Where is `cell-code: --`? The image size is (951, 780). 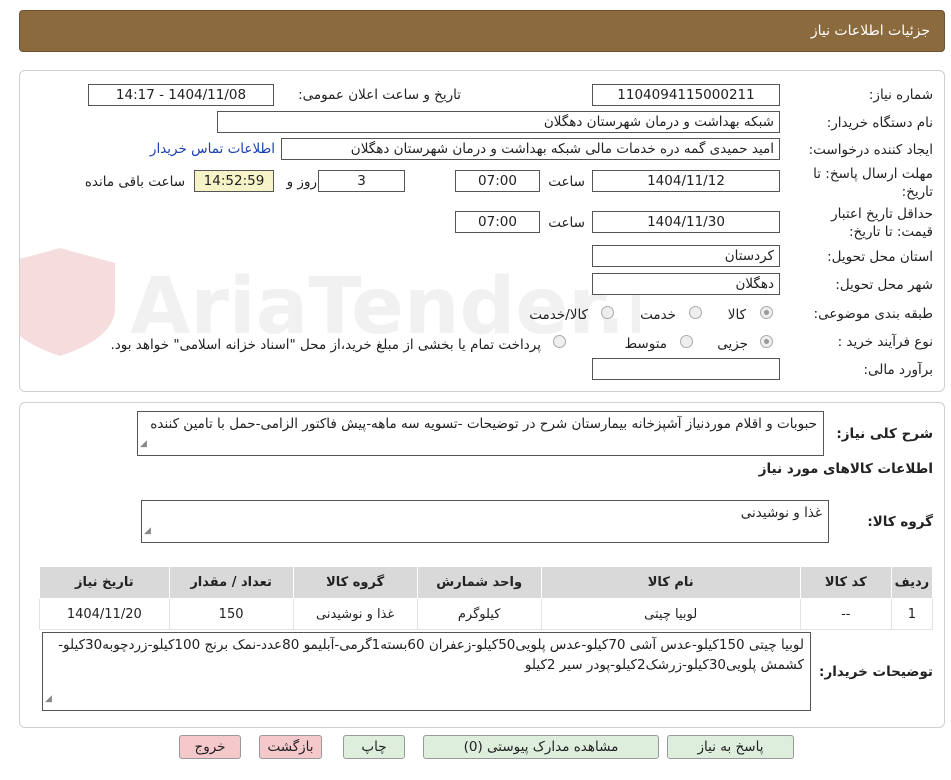
cell-code: -- is located at coordinates (845, 614).